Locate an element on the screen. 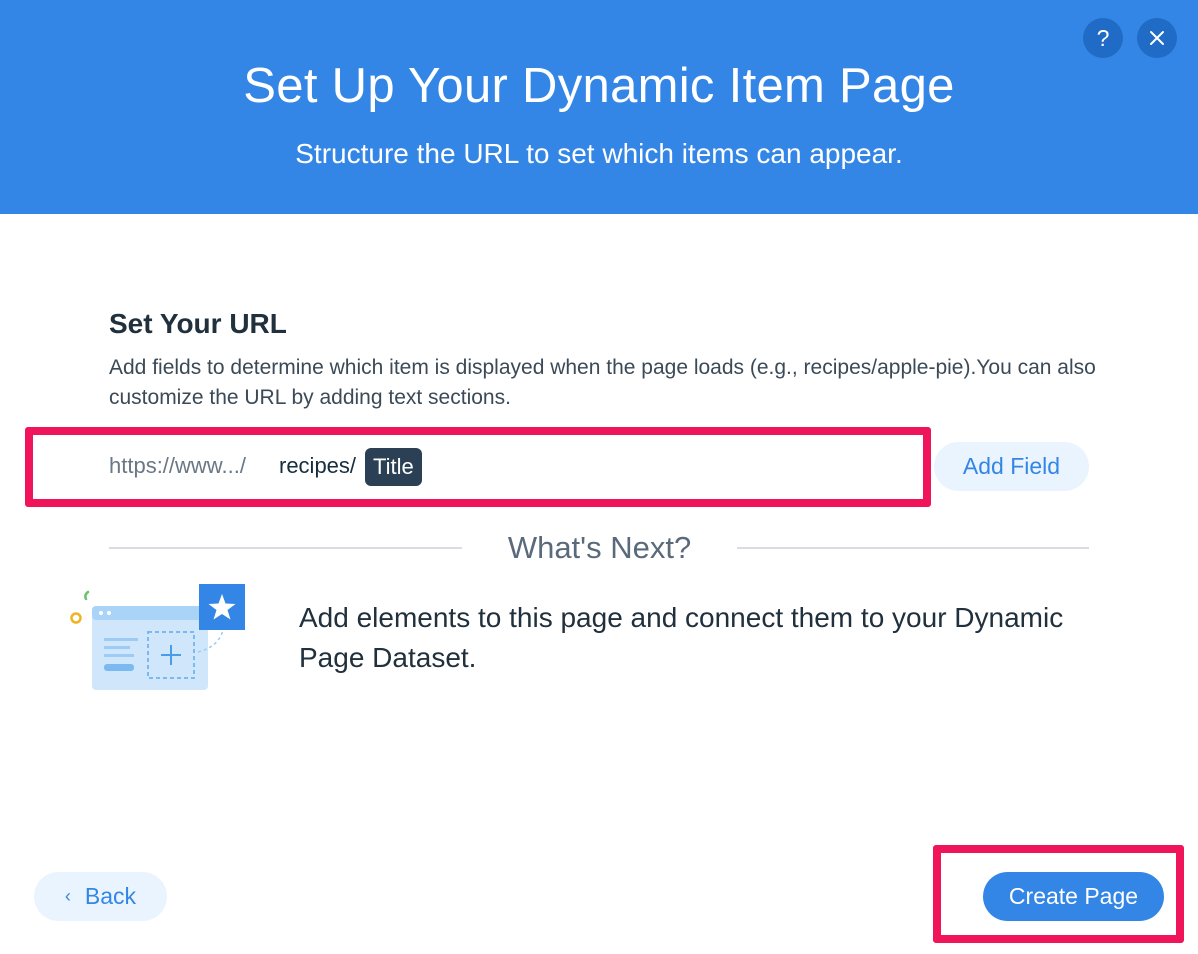 The height and width of the screenshot is (954, 1198). whats-next-title: What's Next? is located at coordinates (599, 547).